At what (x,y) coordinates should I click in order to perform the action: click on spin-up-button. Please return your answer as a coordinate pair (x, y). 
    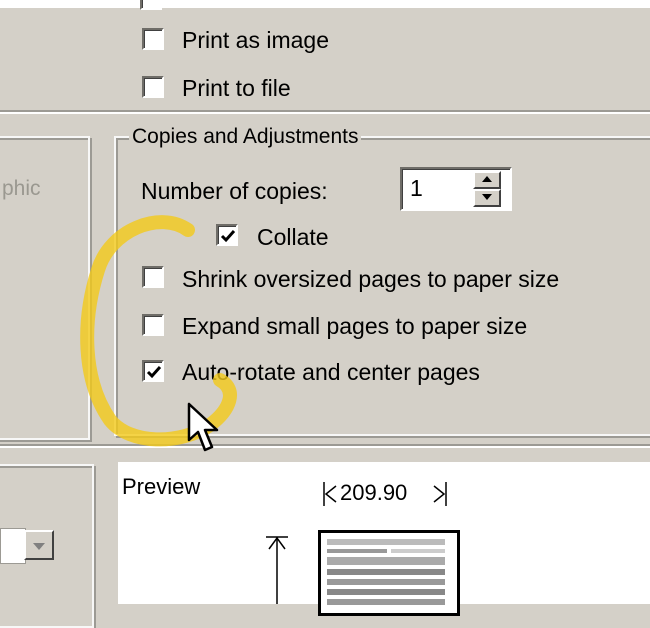
    Looking at the image, I should click on (487, 180).